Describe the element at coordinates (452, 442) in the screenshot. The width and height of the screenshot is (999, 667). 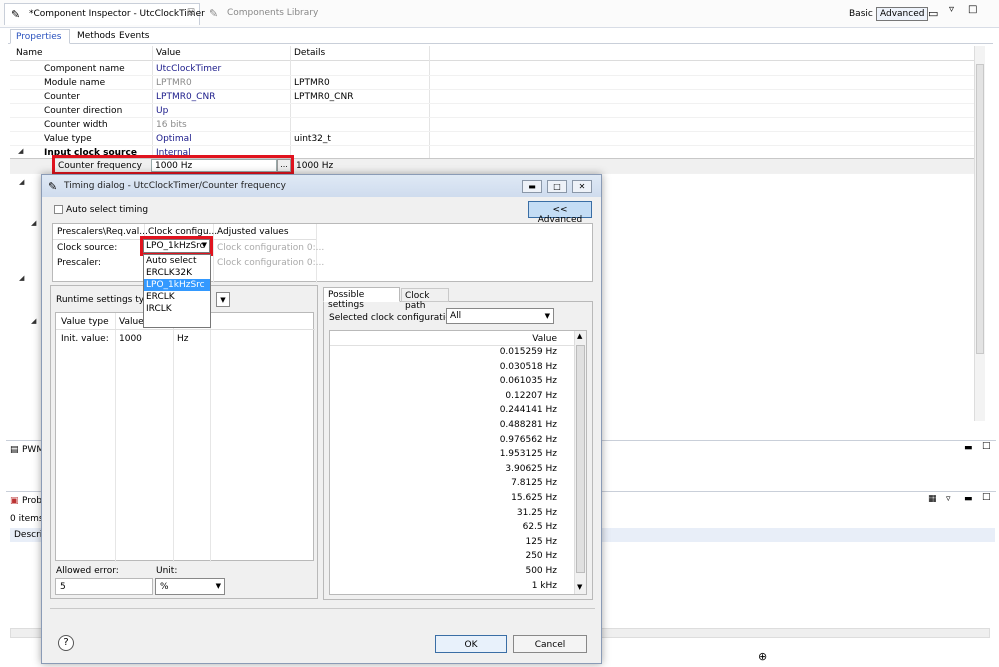
I see `list-item: 0.976562 Hz` at that location.